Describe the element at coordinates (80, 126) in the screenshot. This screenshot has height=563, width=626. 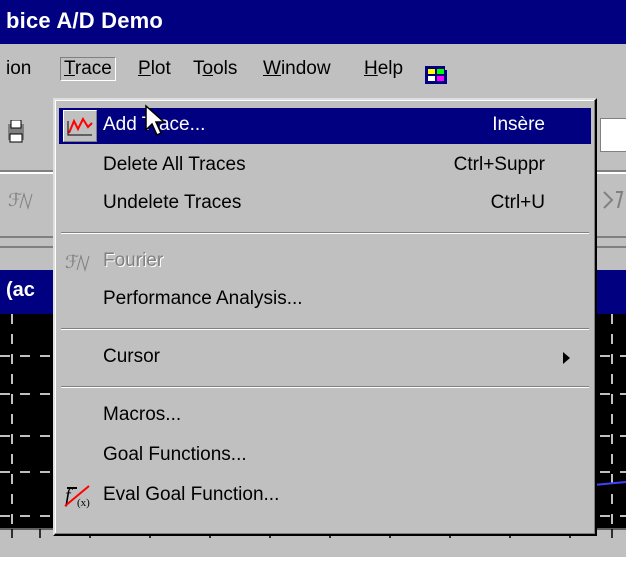
I see `add-trace-icon` at that location.